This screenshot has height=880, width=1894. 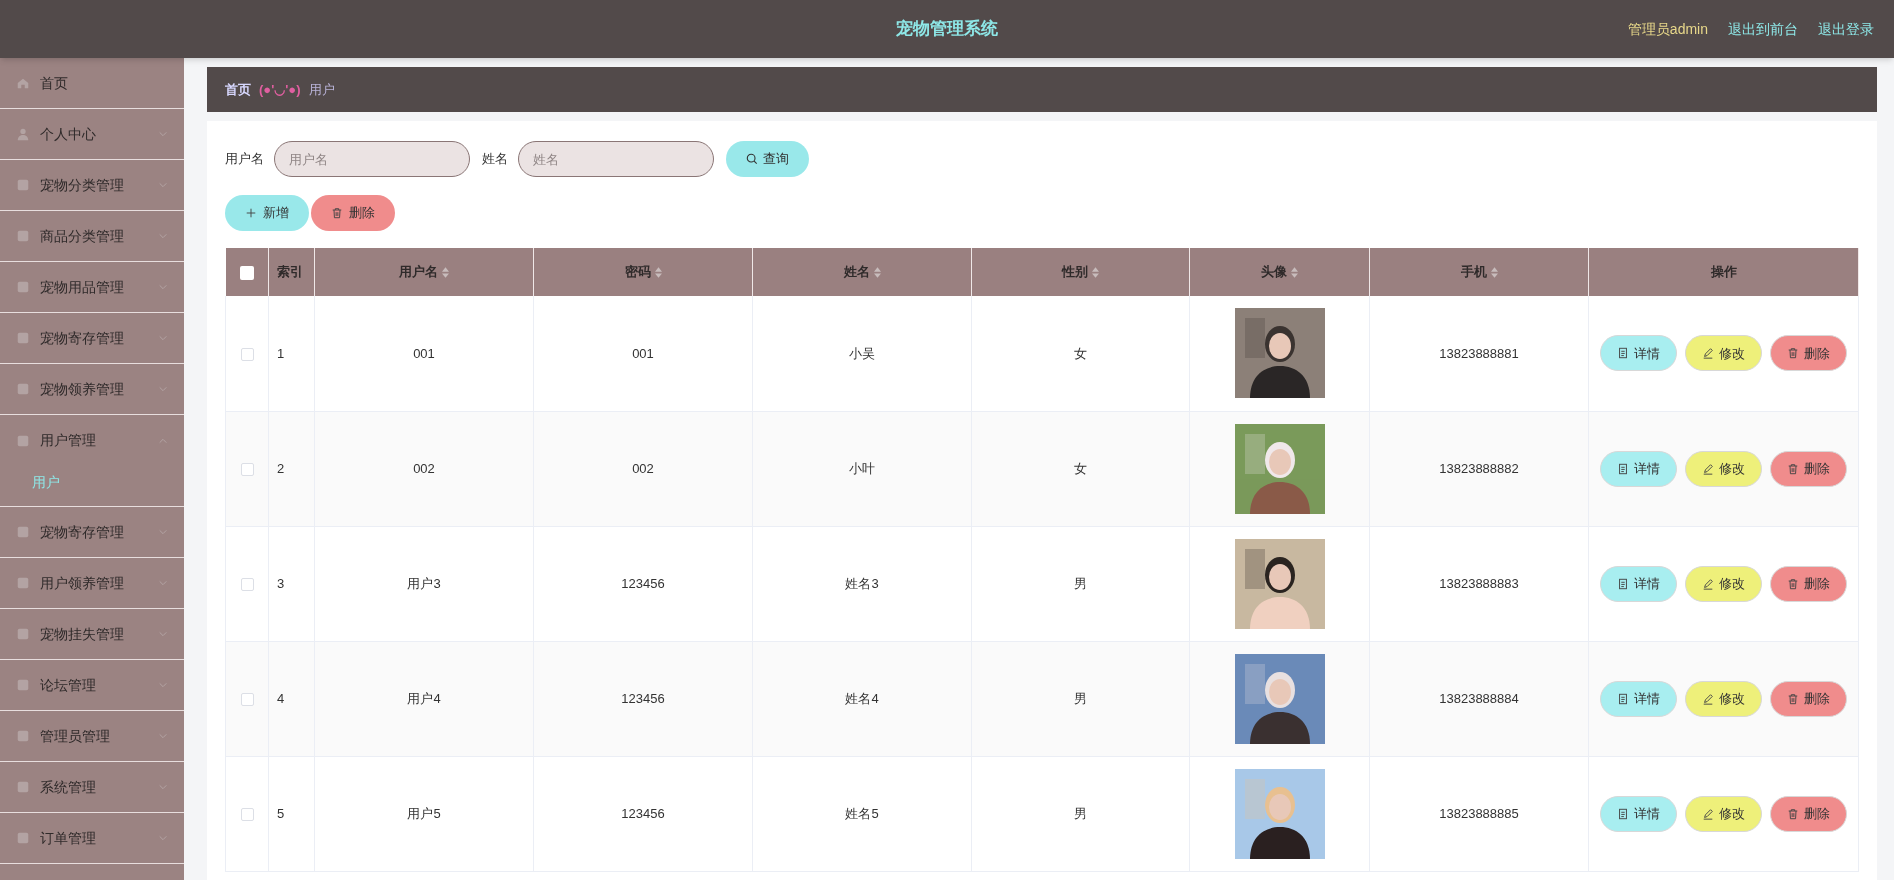 I want to click on app-title: 宠物管理系统, so click(x=947, y=29).